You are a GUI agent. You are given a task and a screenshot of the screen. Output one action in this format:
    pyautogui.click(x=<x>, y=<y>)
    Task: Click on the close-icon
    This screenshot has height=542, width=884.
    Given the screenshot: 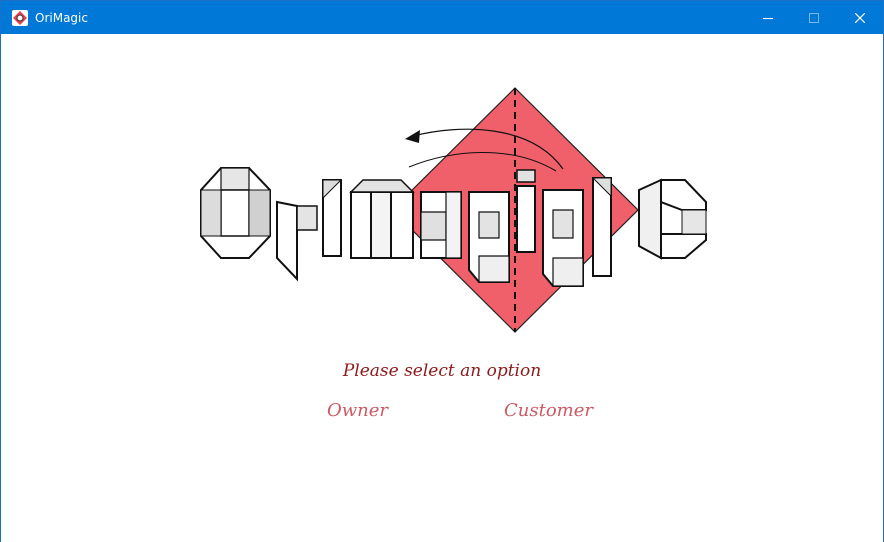 What is the action you would take?
    pyautogui.click(x=860, y=17)
    